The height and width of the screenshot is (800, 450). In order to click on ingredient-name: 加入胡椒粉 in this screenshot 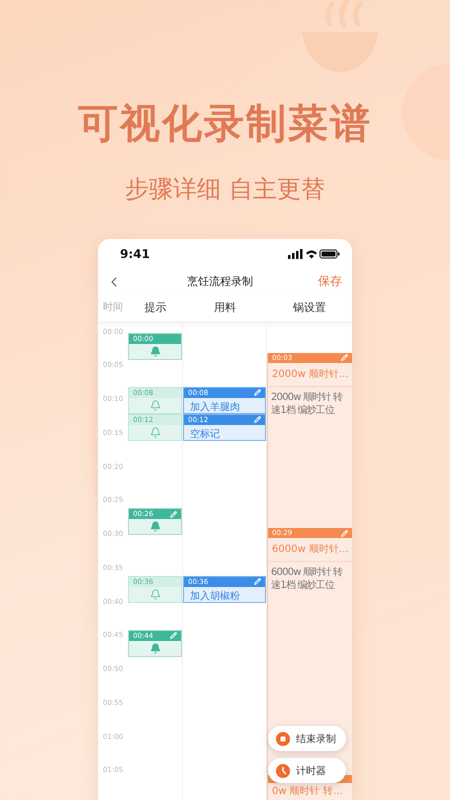, I will do `click(215, 597)`.